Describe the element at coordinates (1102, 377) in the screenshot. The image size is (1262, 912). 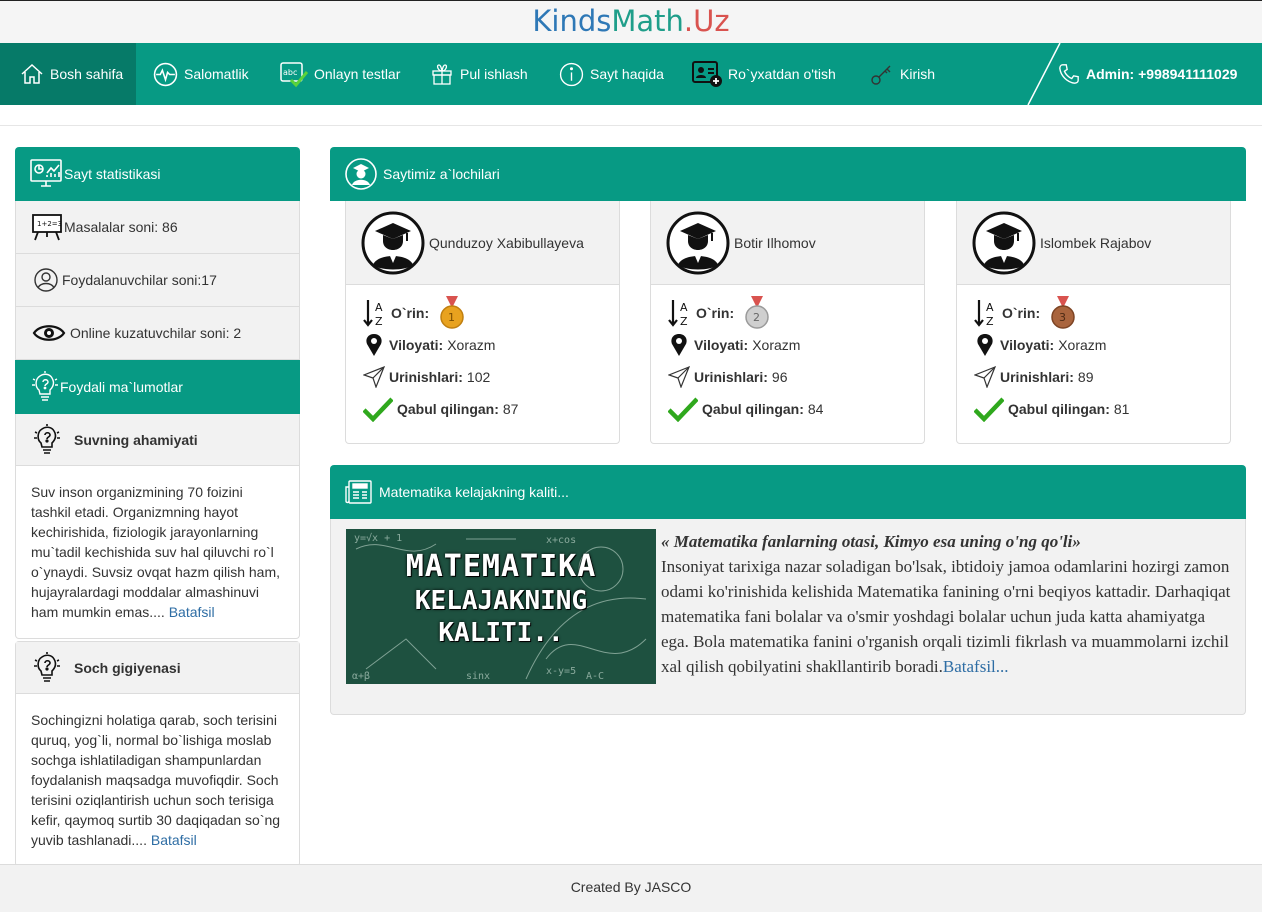
I see `leader-attempts-row: Urinishlari: 89` at that location.